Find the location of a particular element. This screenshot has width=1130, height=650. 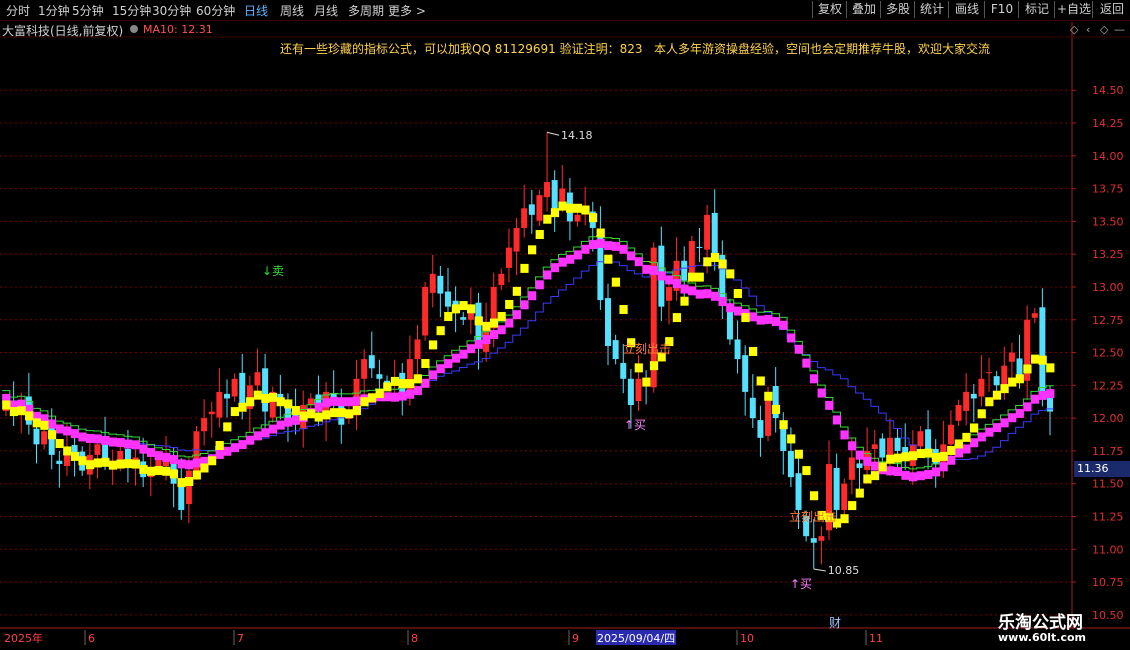

period-tab-1: 1分钟 is located at coordinates (54, 10).